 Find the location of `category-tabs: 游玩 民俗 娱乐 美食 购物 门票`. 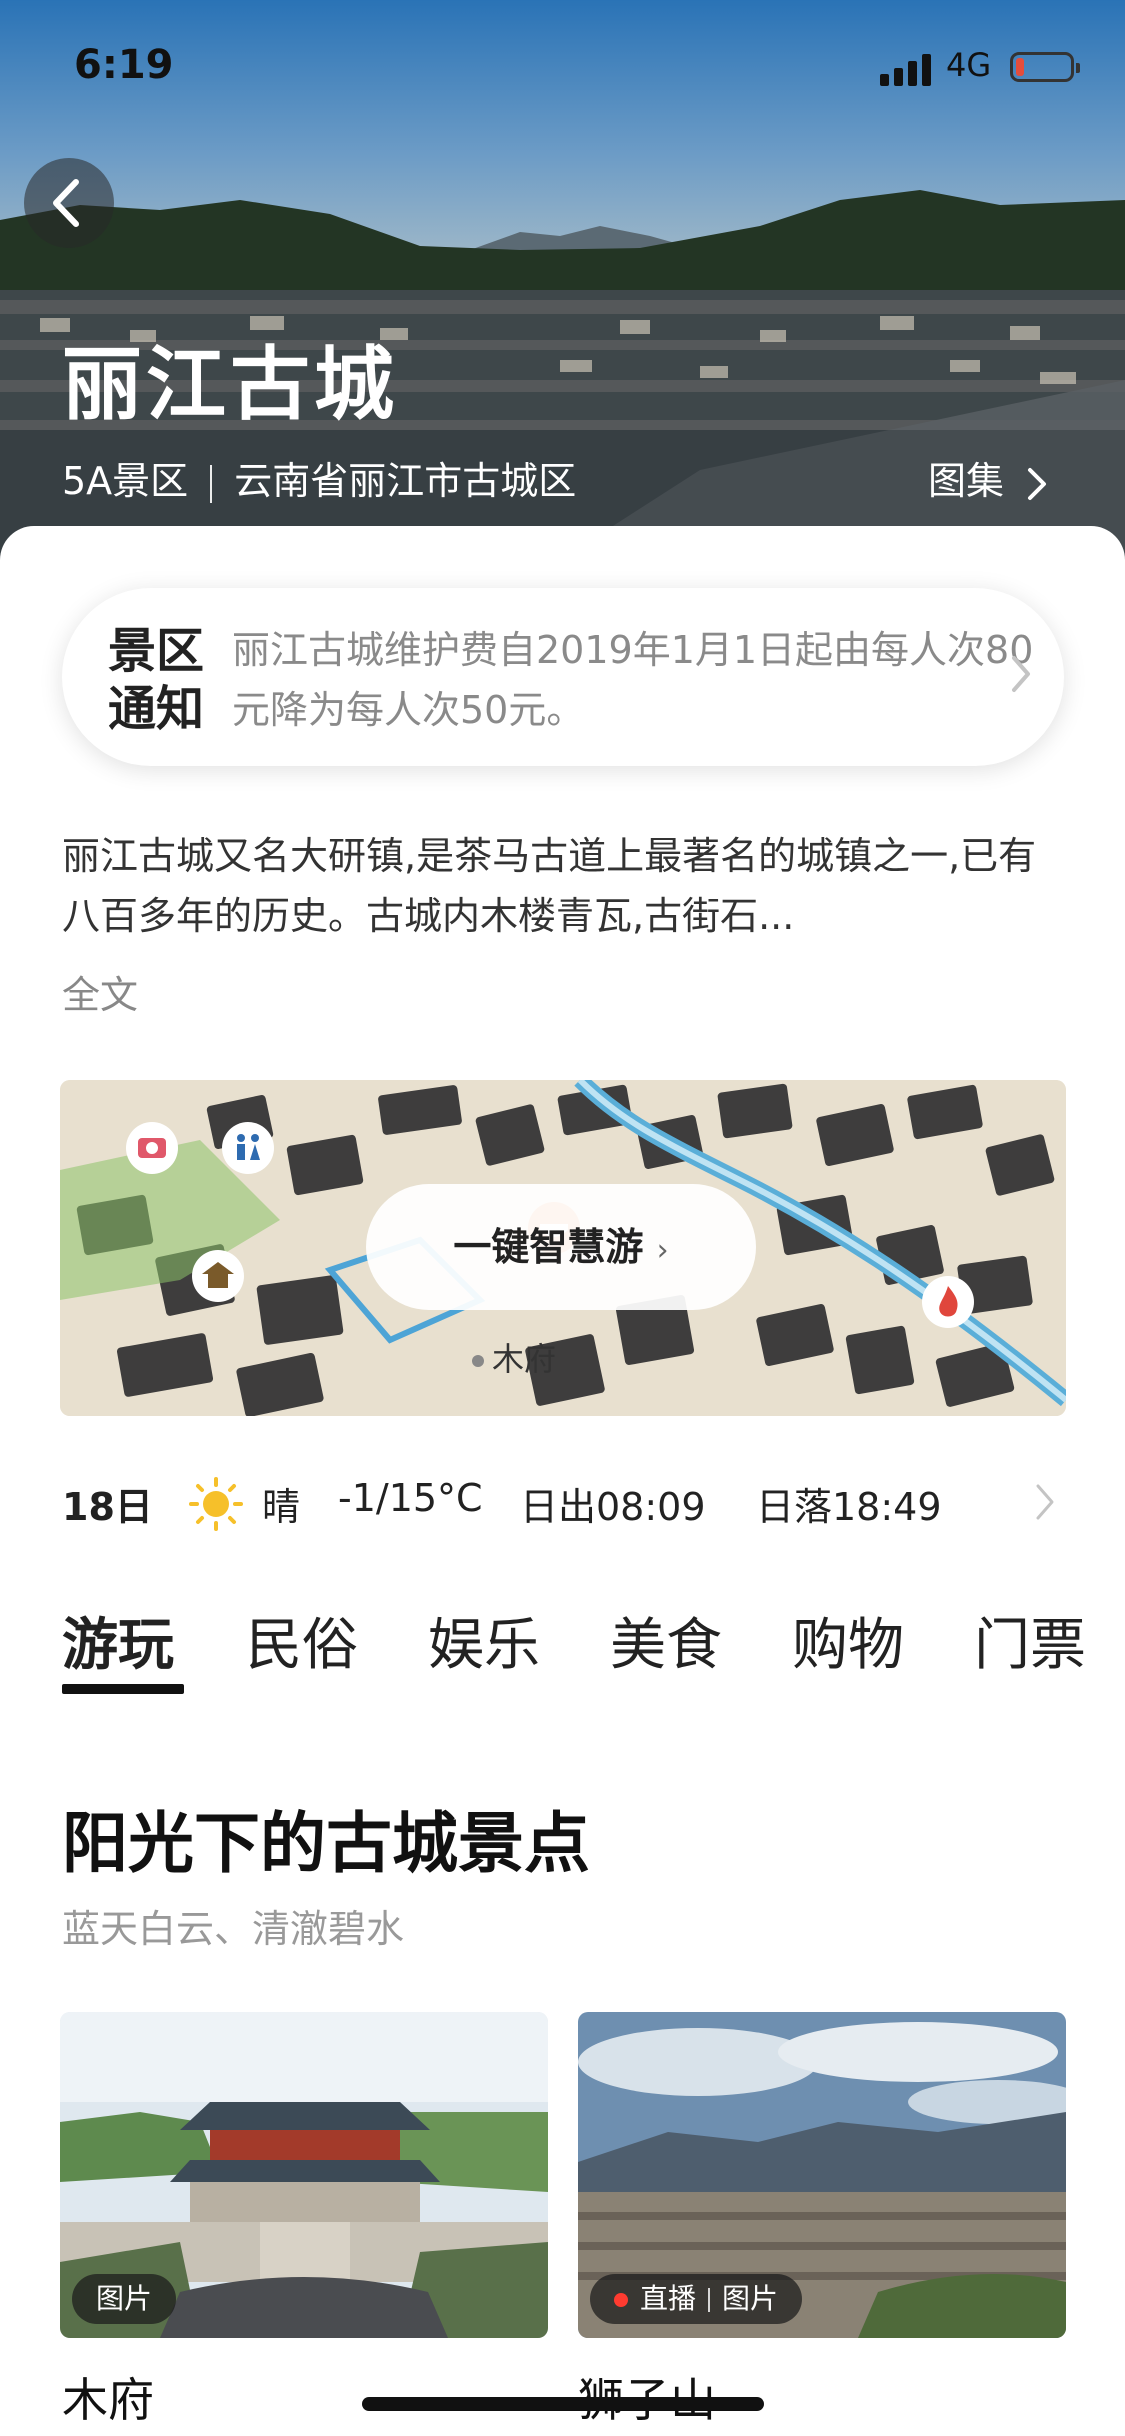

category-tabs: 游玩 民俗 娱乐 美食 购物 门票 is located at coordinates (593, 1650).